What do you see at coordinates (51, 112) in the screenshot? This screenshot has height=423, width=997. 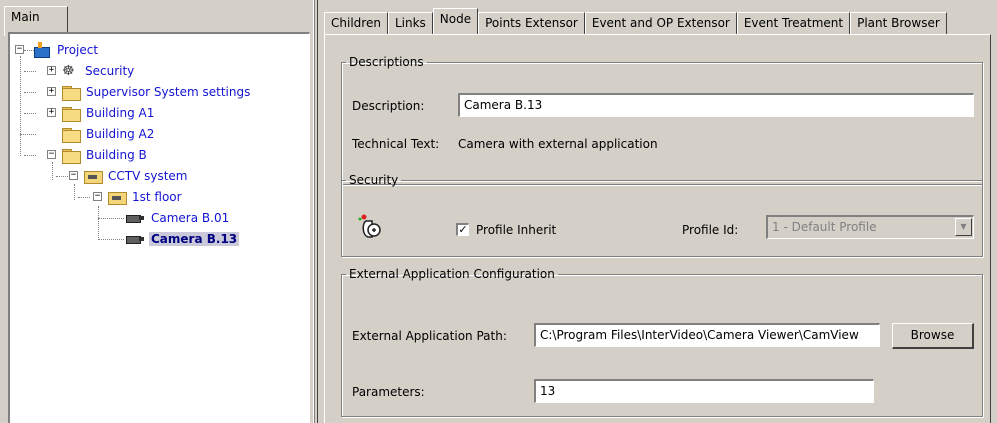 I see `expand-building-a1-button: +` at bounding box center [51, 112].